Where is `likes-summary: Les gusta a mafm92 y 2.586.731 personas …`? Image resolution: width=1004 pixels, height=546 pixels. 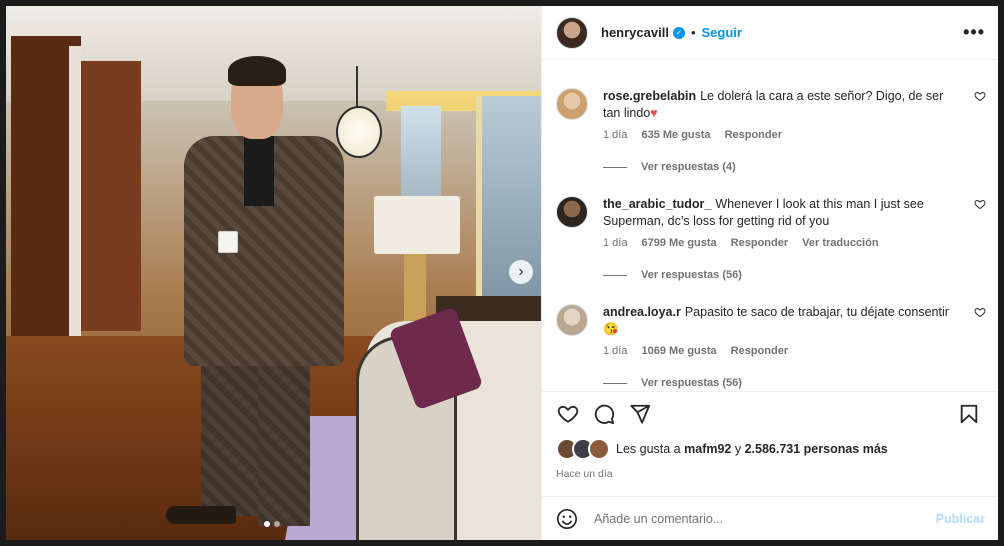 likes-summary: Les gusta a mafm92 y 2.586.731 personas … is located at coordinates (770, 449).